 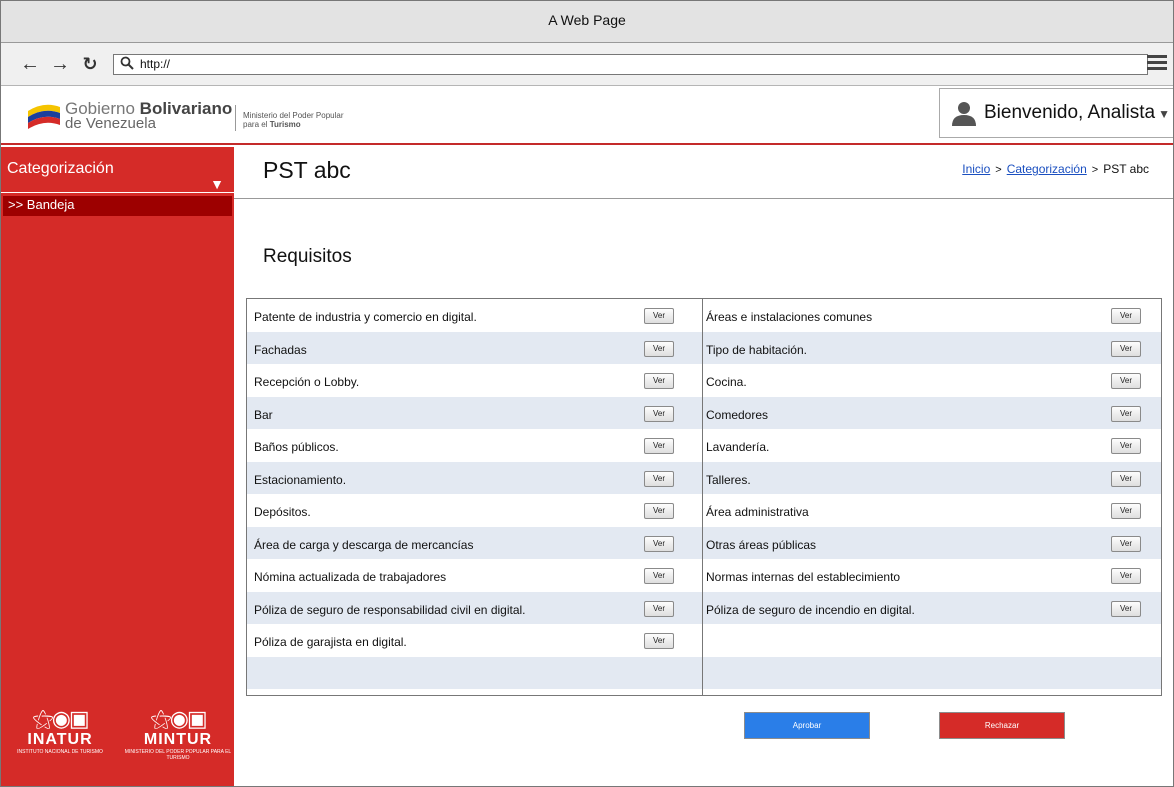 I want to click on requirement-row: Lavandería. Ver, so click(x=932, y=445).